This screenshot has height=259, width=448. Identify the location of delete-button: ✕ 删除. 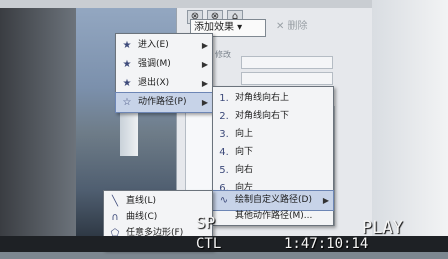
(299, 28).